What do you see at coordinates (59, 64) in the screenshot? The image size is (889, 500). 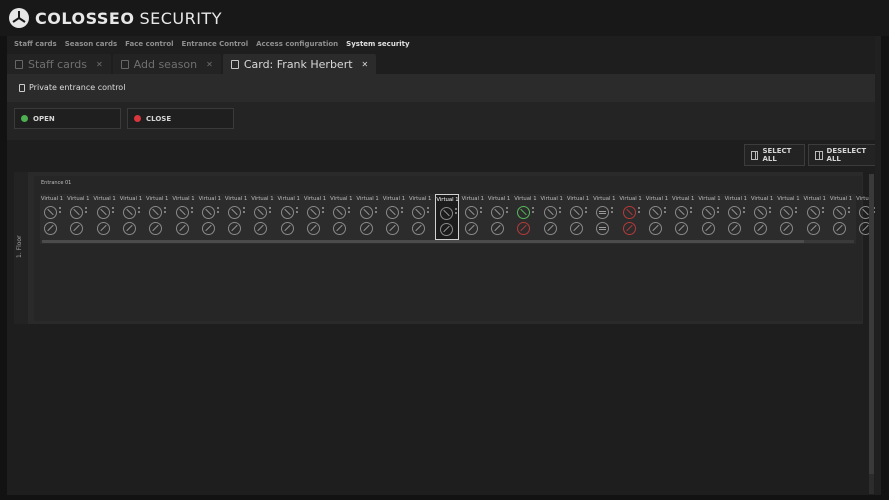 I see `tab-staff-cards: Staff cards ✕` at bounding box center [59, 64].